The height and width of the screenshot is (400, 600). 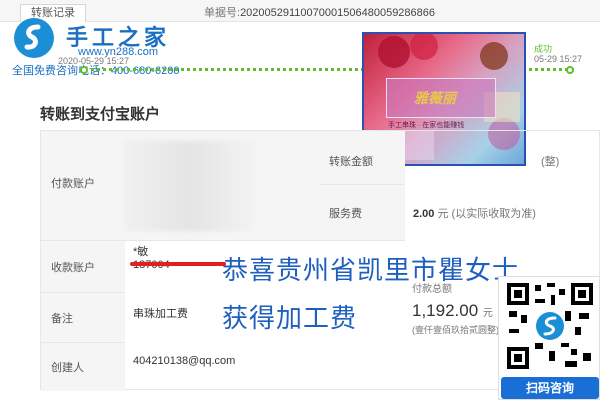 I want to click on fee-amount: 2.00, so click(x=424, y=214).